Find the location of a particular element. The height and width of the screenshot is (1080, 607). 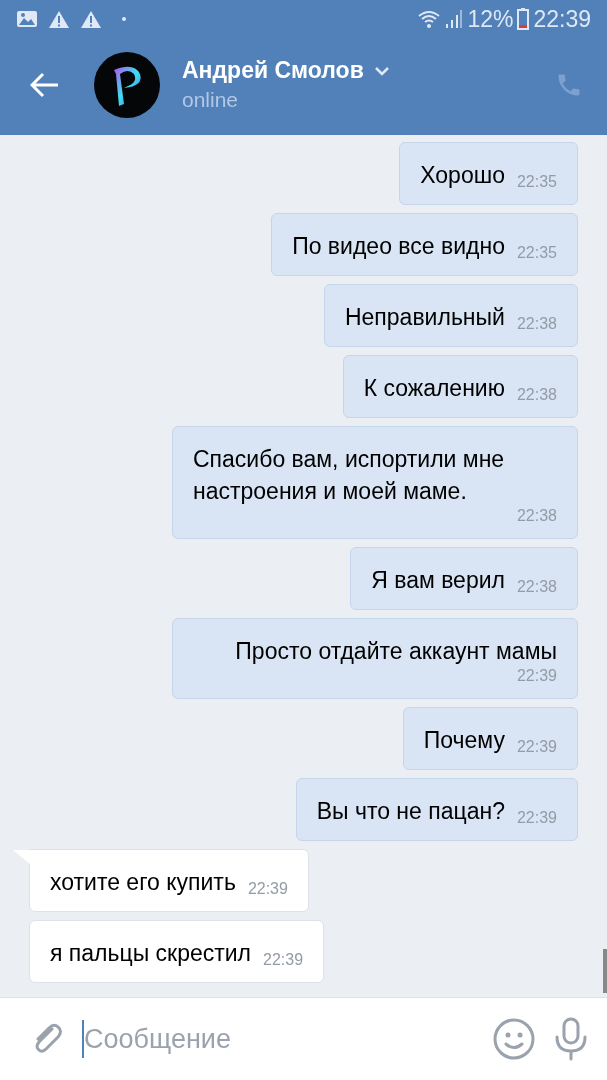

message-text: Я вам верил is located at coordinates (438, 580).